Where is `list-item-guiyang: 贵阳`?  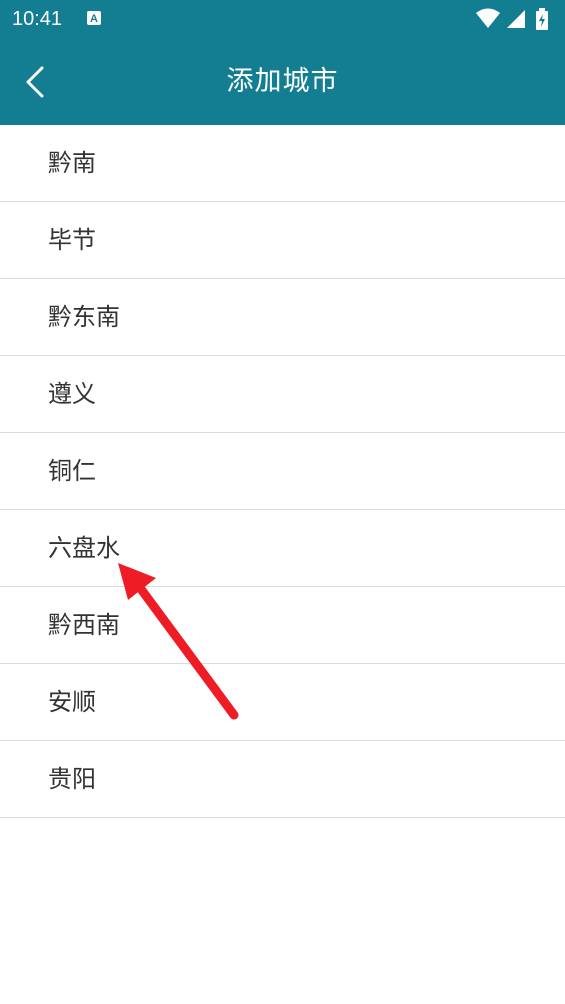 list-item-guiyang: 贵阳 is located at coordinates (282, 779).